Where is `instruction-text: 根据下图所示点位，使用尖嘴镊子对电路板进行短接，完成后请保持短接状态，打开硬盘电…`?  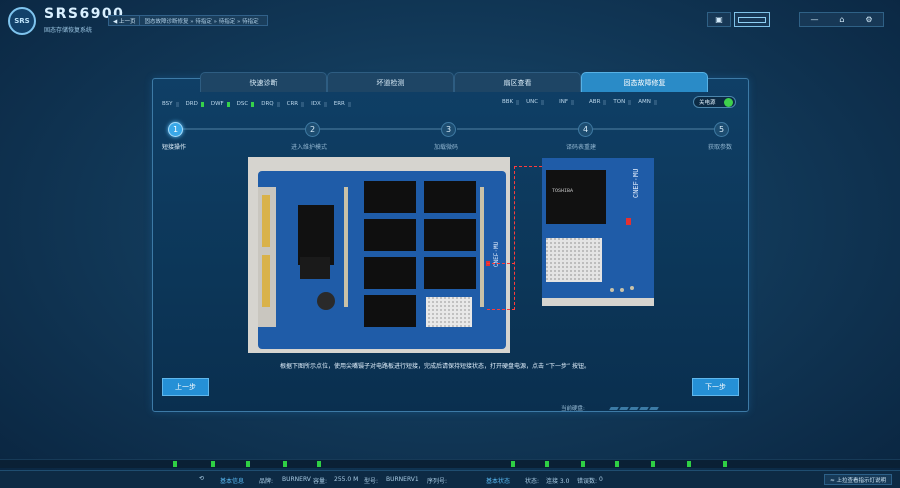 instruction-text: 根据下图所示点位，使用尖嘴镊子对电路板进行短接，完成后请保持短接状态，打开硬盘电… is located at coordinates (435, 366).